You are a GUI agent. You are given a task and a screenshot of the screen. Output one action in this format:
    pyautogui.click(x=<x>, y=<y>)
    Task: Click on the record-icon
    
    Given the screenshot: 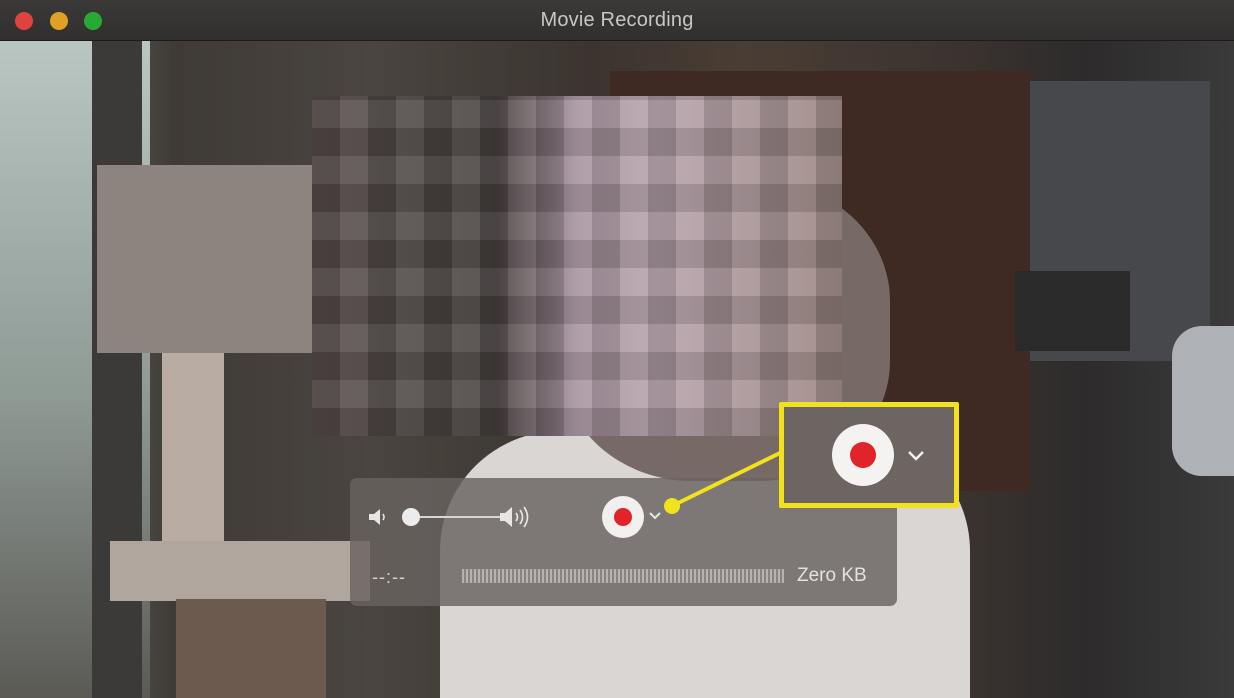 What is the action you would take?
    pyautogui.click(x=863, y=455)
    